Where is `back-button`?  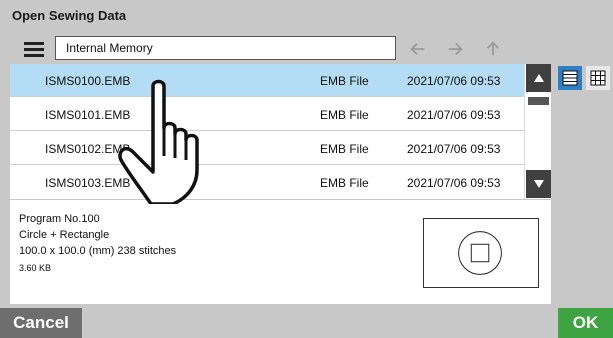
back-button is located at coordinates (418, 49).